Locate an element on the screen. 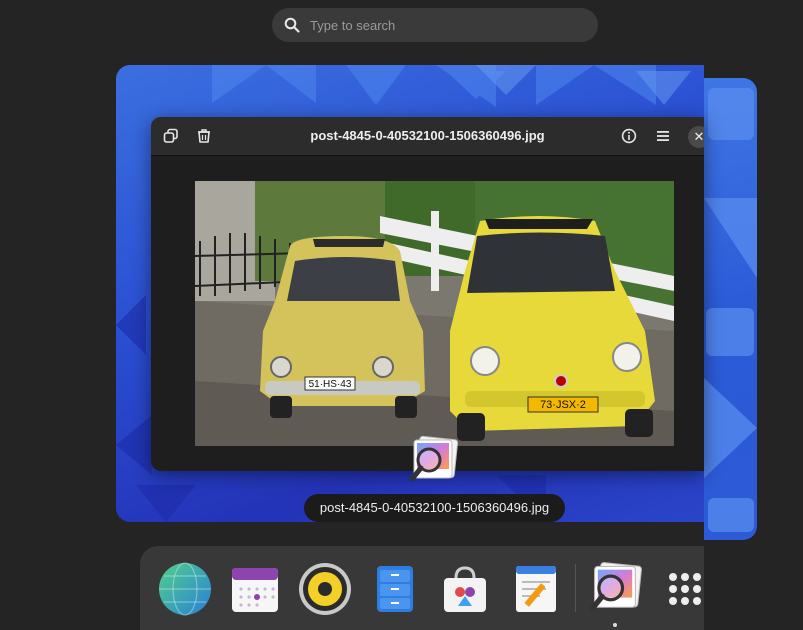 This screenshot has width=803, height=630. next-workspace-thumbnail is located at coordinates (730, 309).